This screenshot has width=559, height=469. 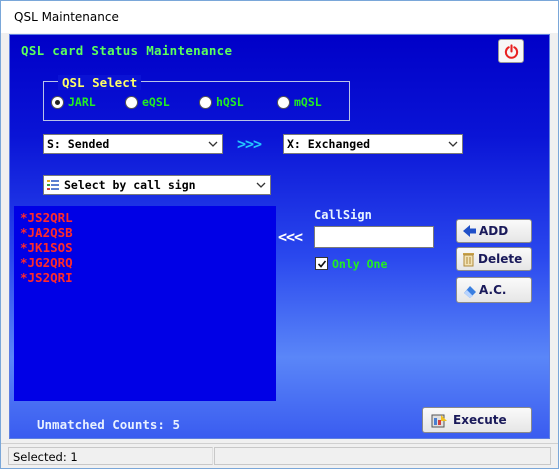 I want to click on title-bar: QSL Maintenance, so click(x=279, y=17).